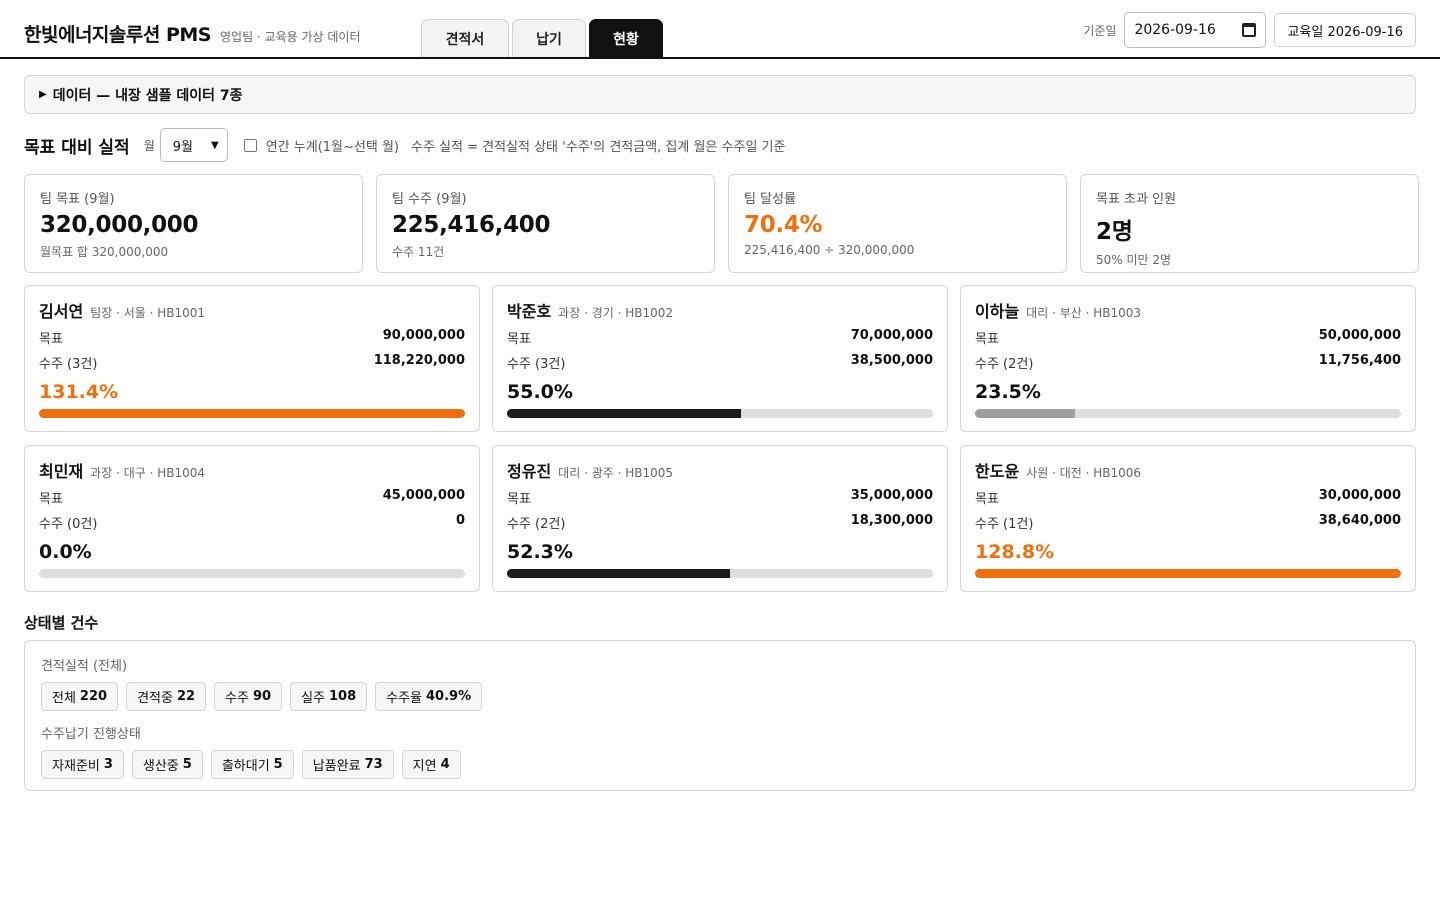  What do you see at coordinates (119, 225) in the screenshot?
I see `kpi-value: 320,000,000` at bounding box center [119, 225].